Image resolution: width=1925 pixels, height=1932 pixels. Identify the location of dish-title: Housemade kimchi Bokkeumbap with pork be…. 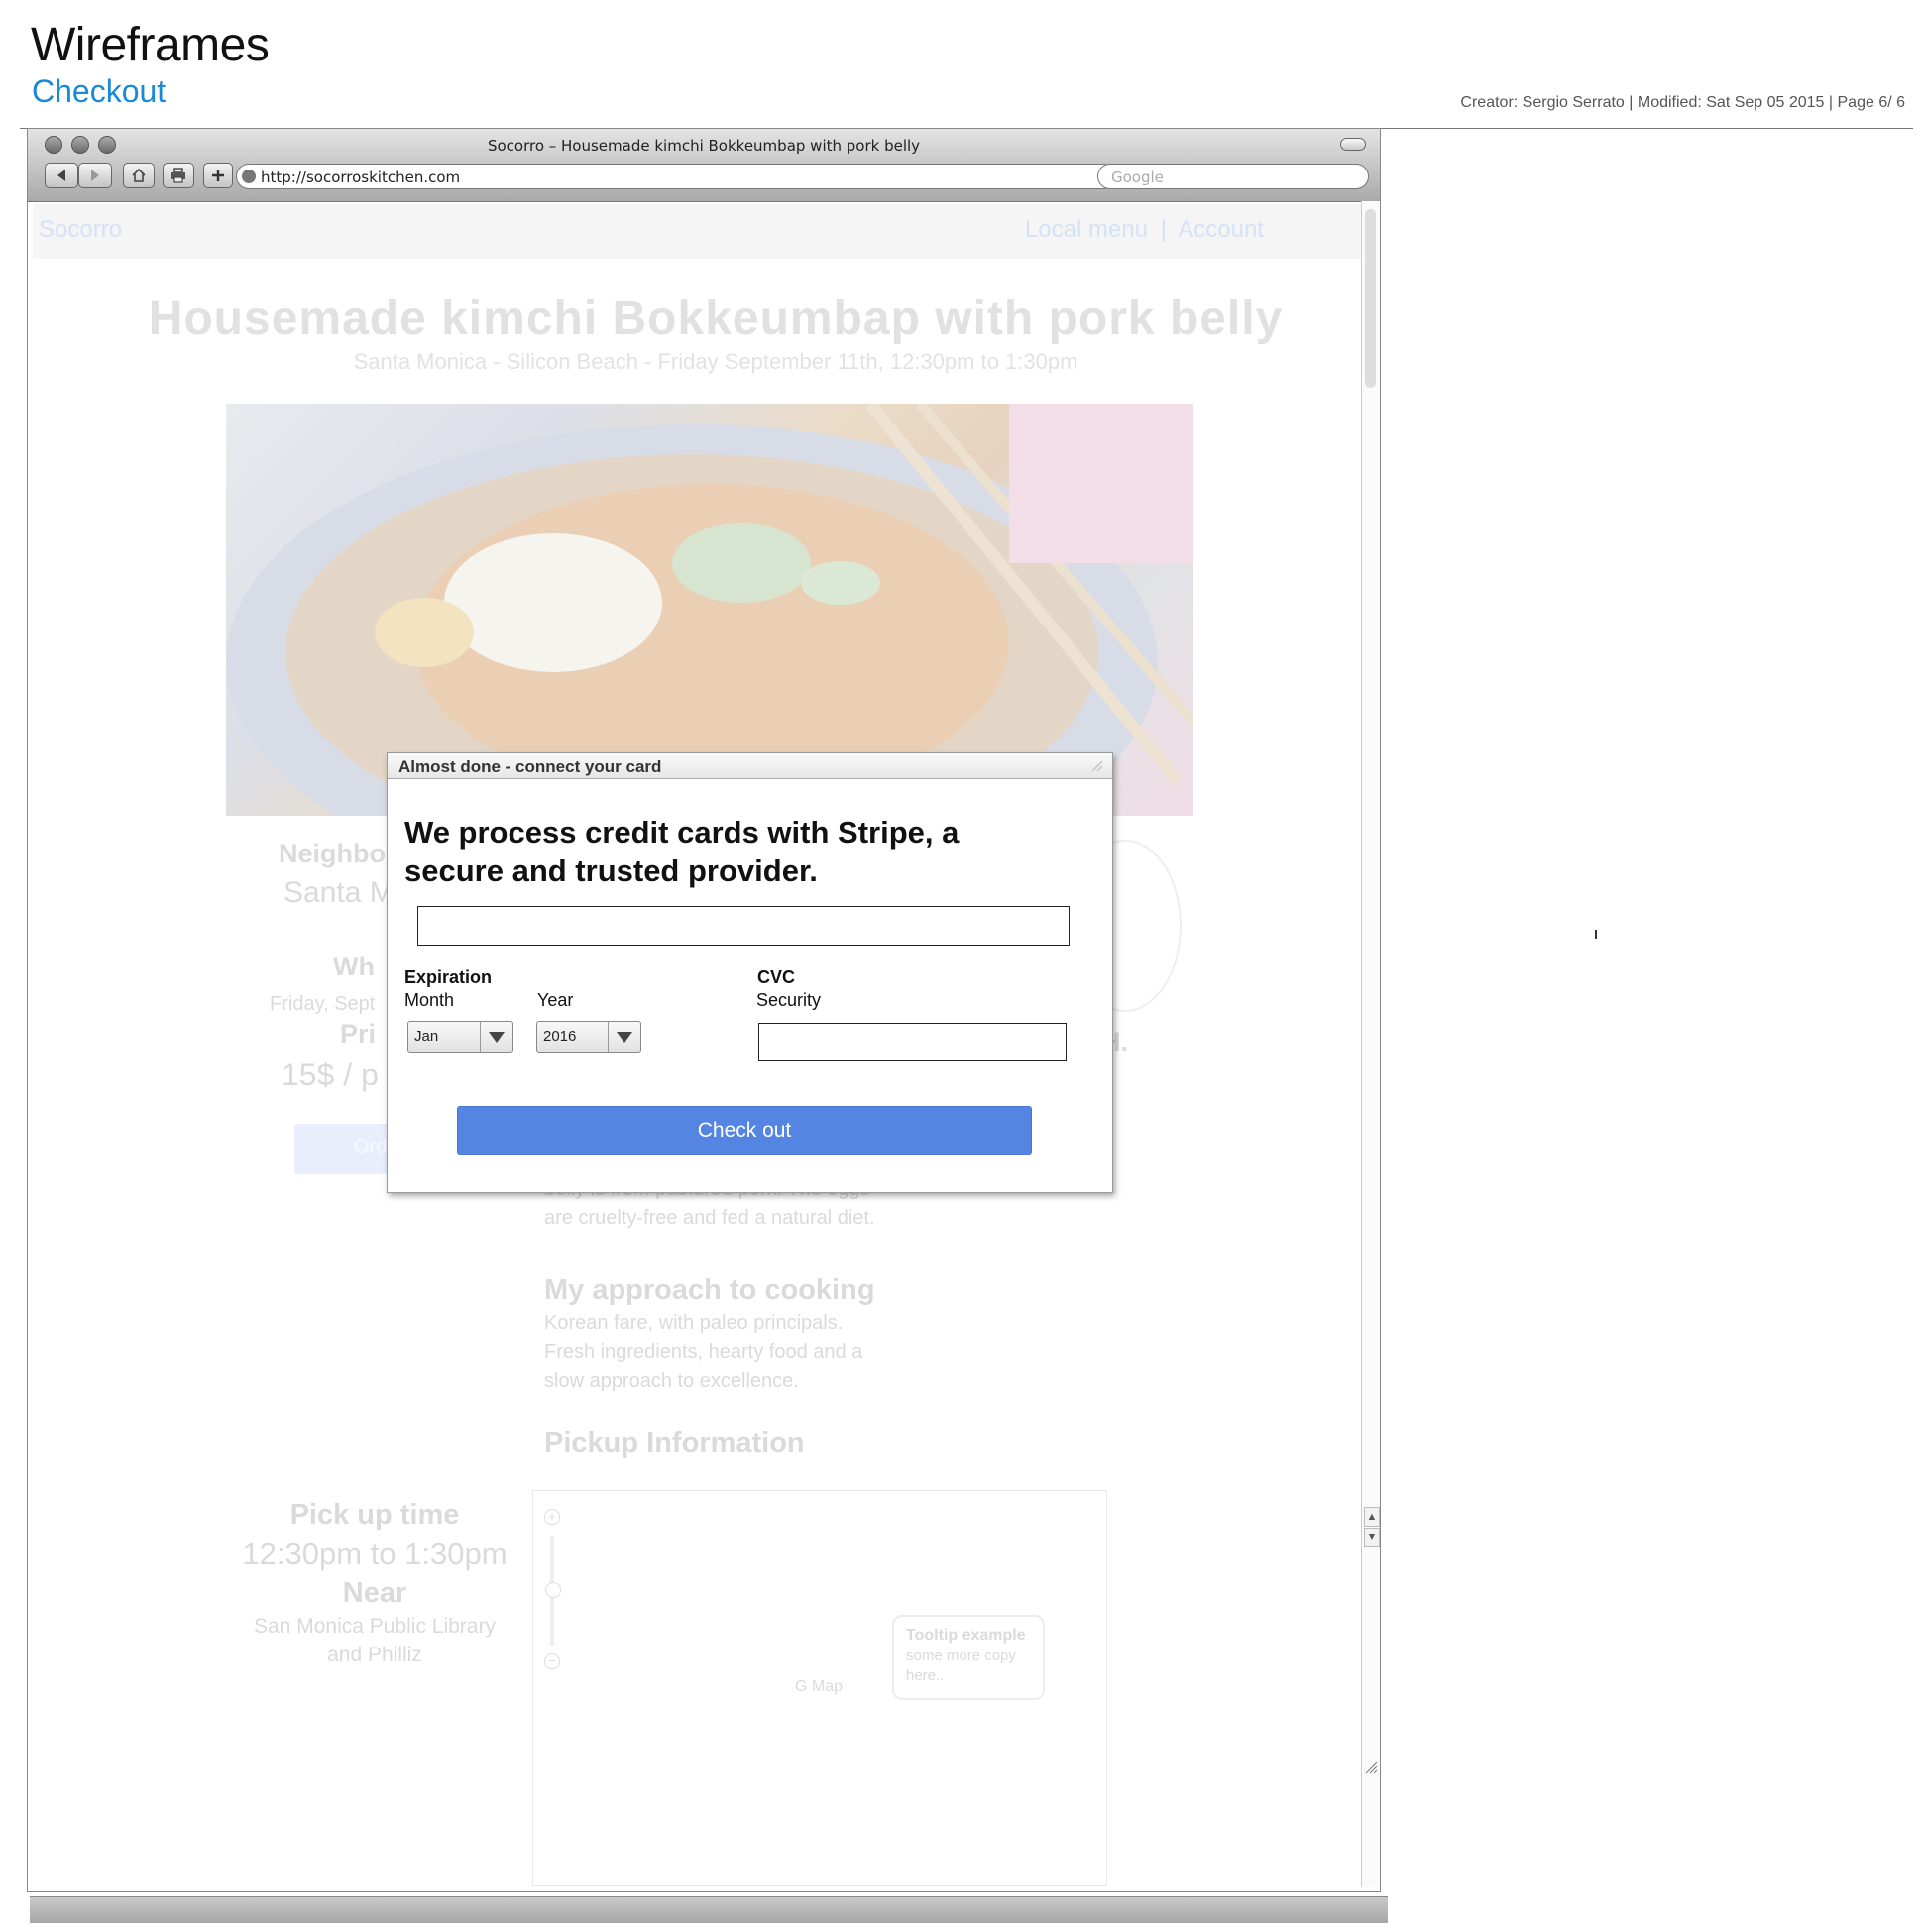
(716, 318).